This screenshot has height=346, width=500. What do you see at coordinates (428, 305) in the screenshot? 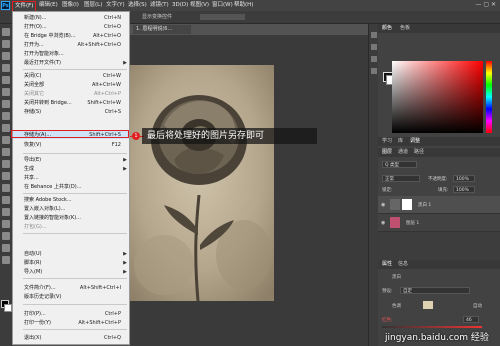
I see `tint-color-swatch` at bounding box center [428, 305].